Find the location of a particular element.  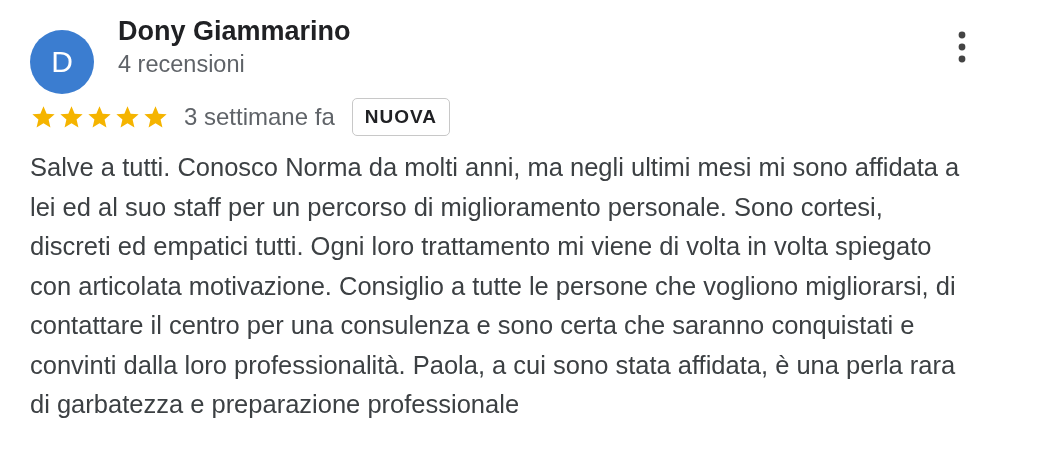

avatar: D is located at coordinates (62, 62).